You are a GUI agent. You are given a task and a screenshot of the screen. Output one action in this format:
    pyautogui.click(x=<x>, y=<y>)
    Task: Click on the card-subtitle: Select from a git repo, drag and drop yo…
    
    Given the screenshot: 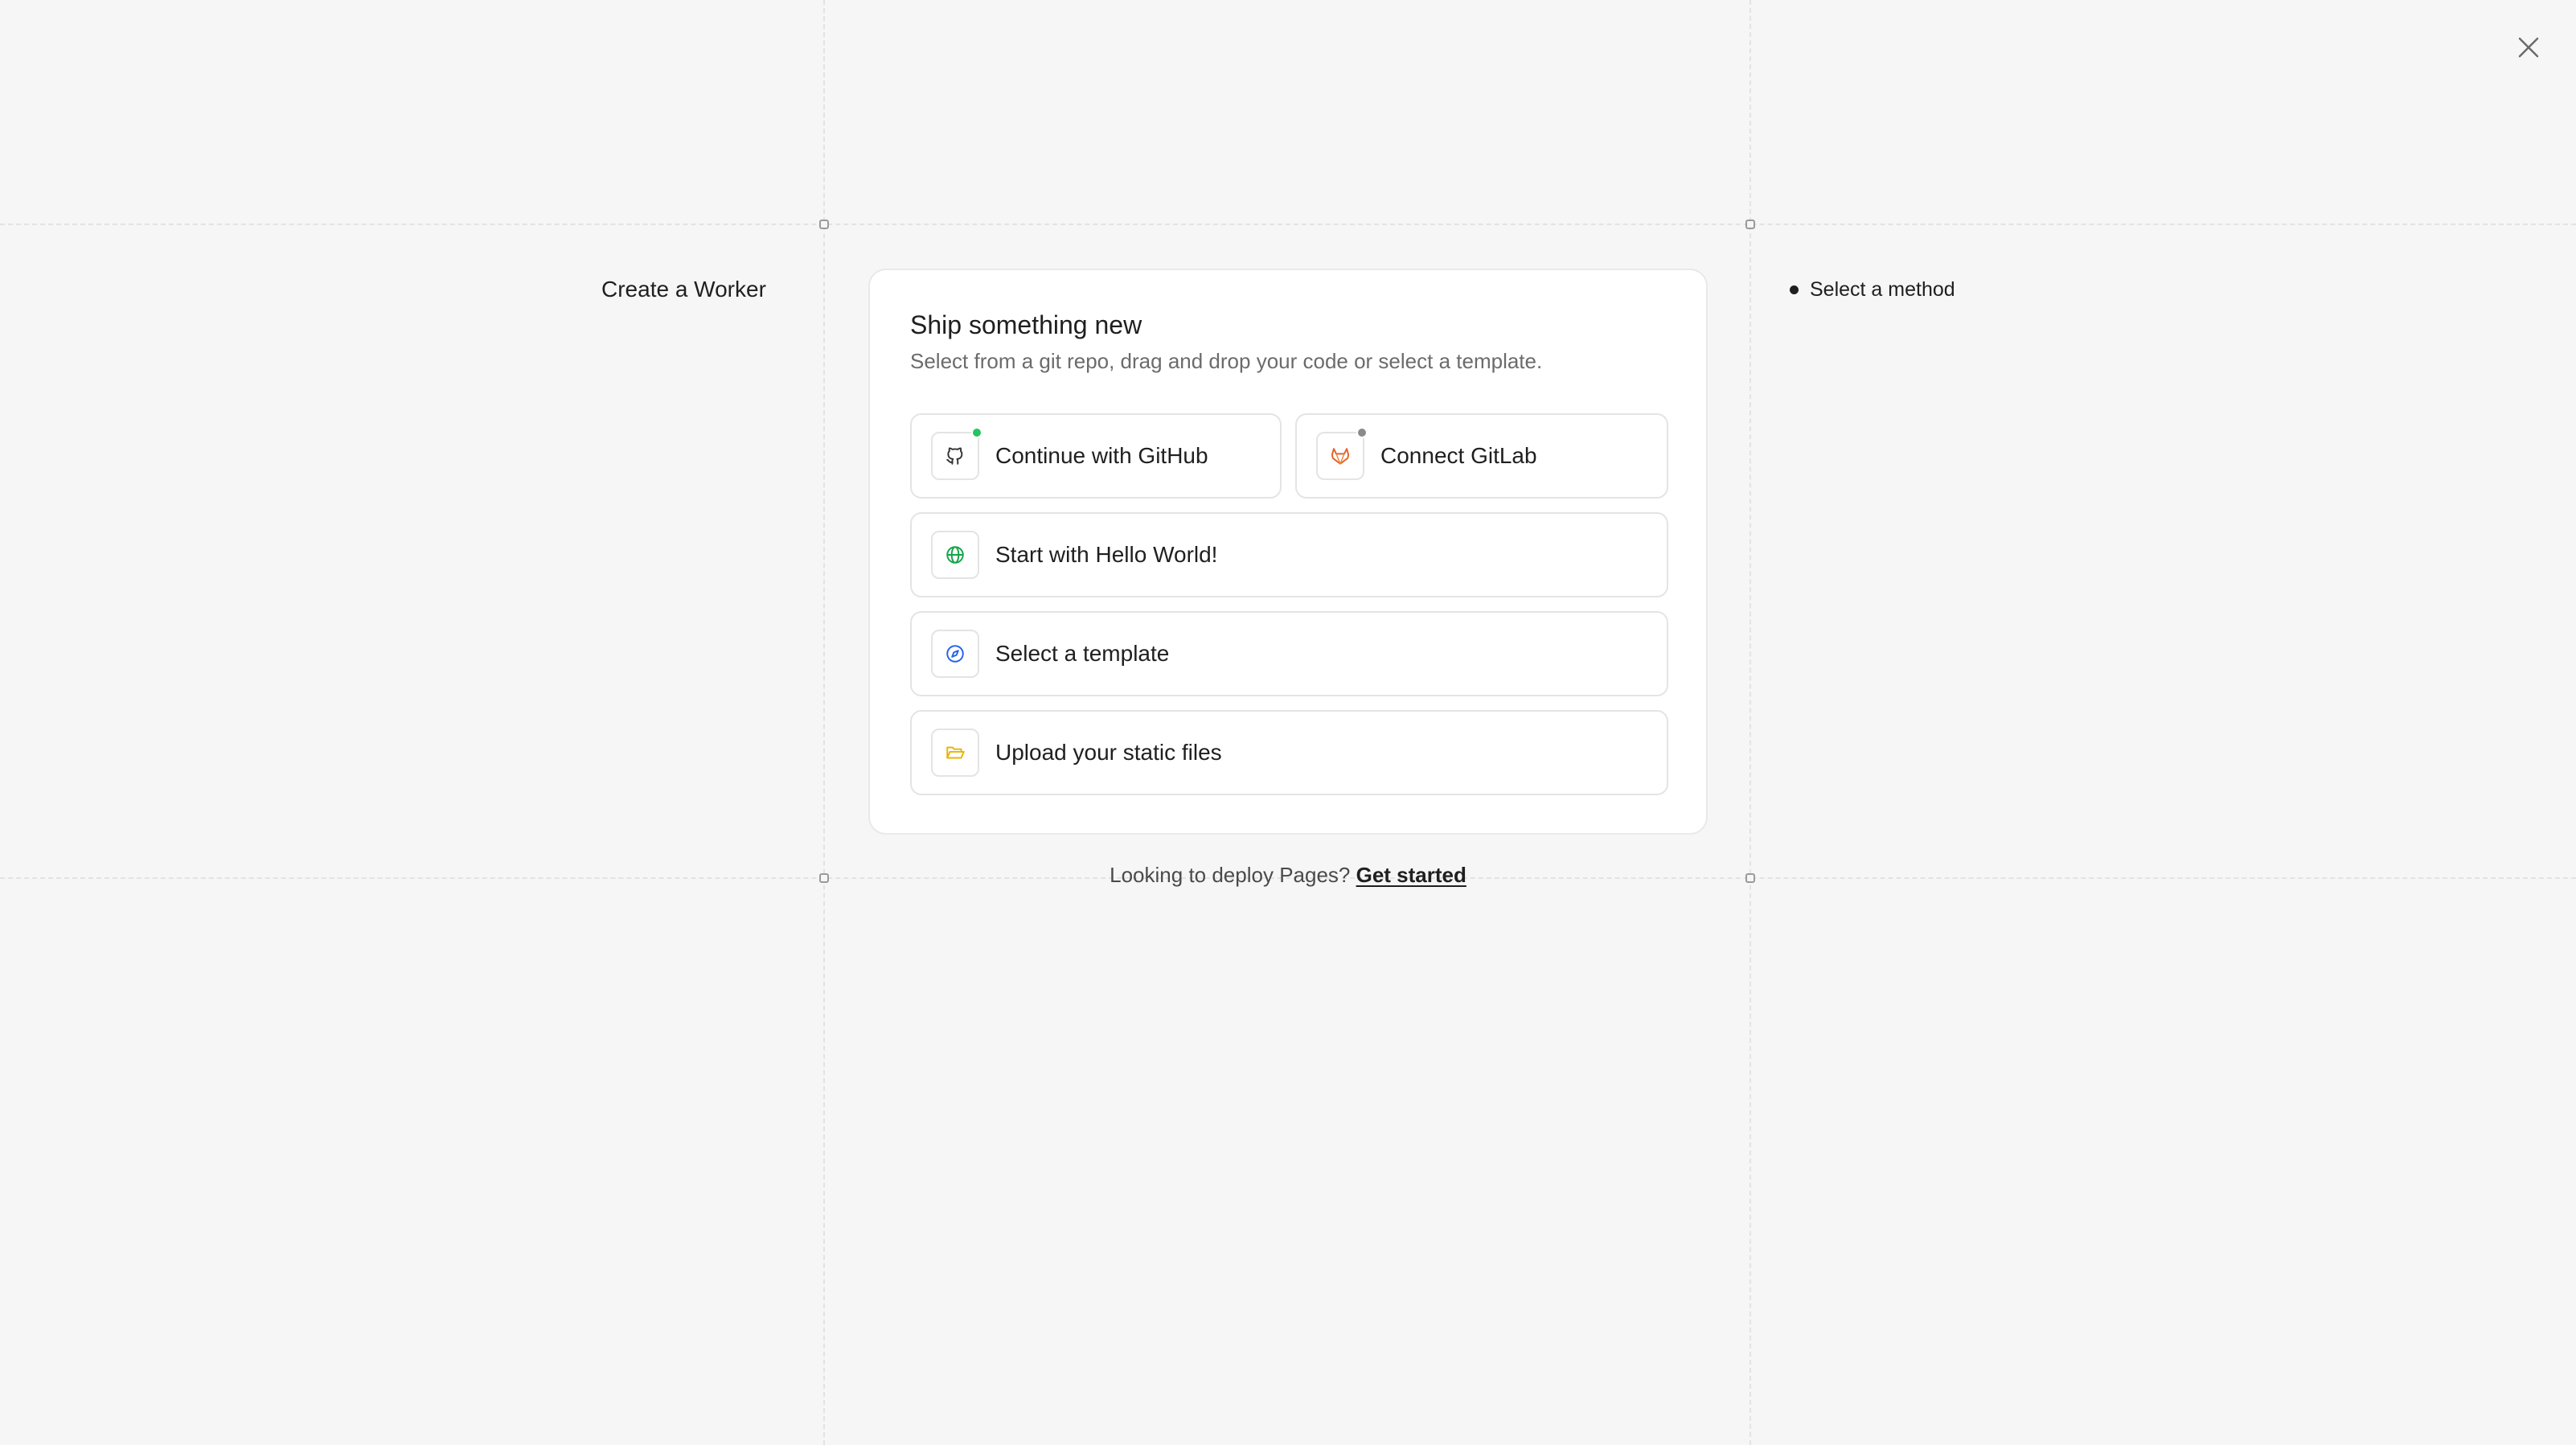 What is the action you would take?
    pyautogui.click(x=1226, y=361)
    